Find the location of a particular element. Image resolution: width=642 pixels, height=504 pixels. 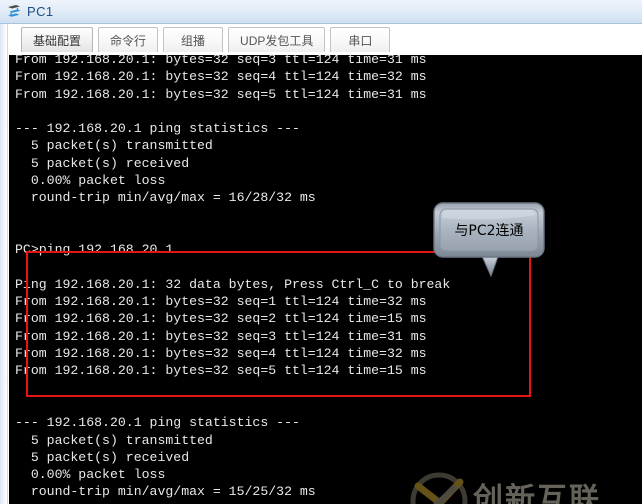

tab-bar: 基础配置 命令行 组播 UDP发包工具 串口 is located at coordinates (325, 39).